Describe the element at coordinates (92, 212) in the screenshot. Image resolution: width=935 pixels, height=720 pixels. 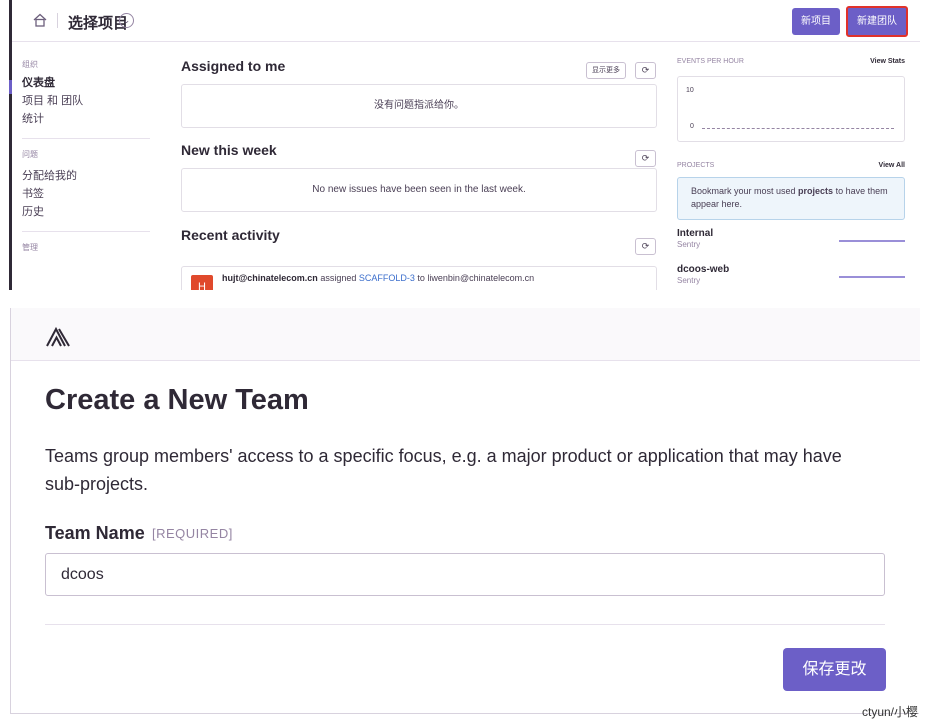
I see `sidebar-item-history: 历史` at that location.